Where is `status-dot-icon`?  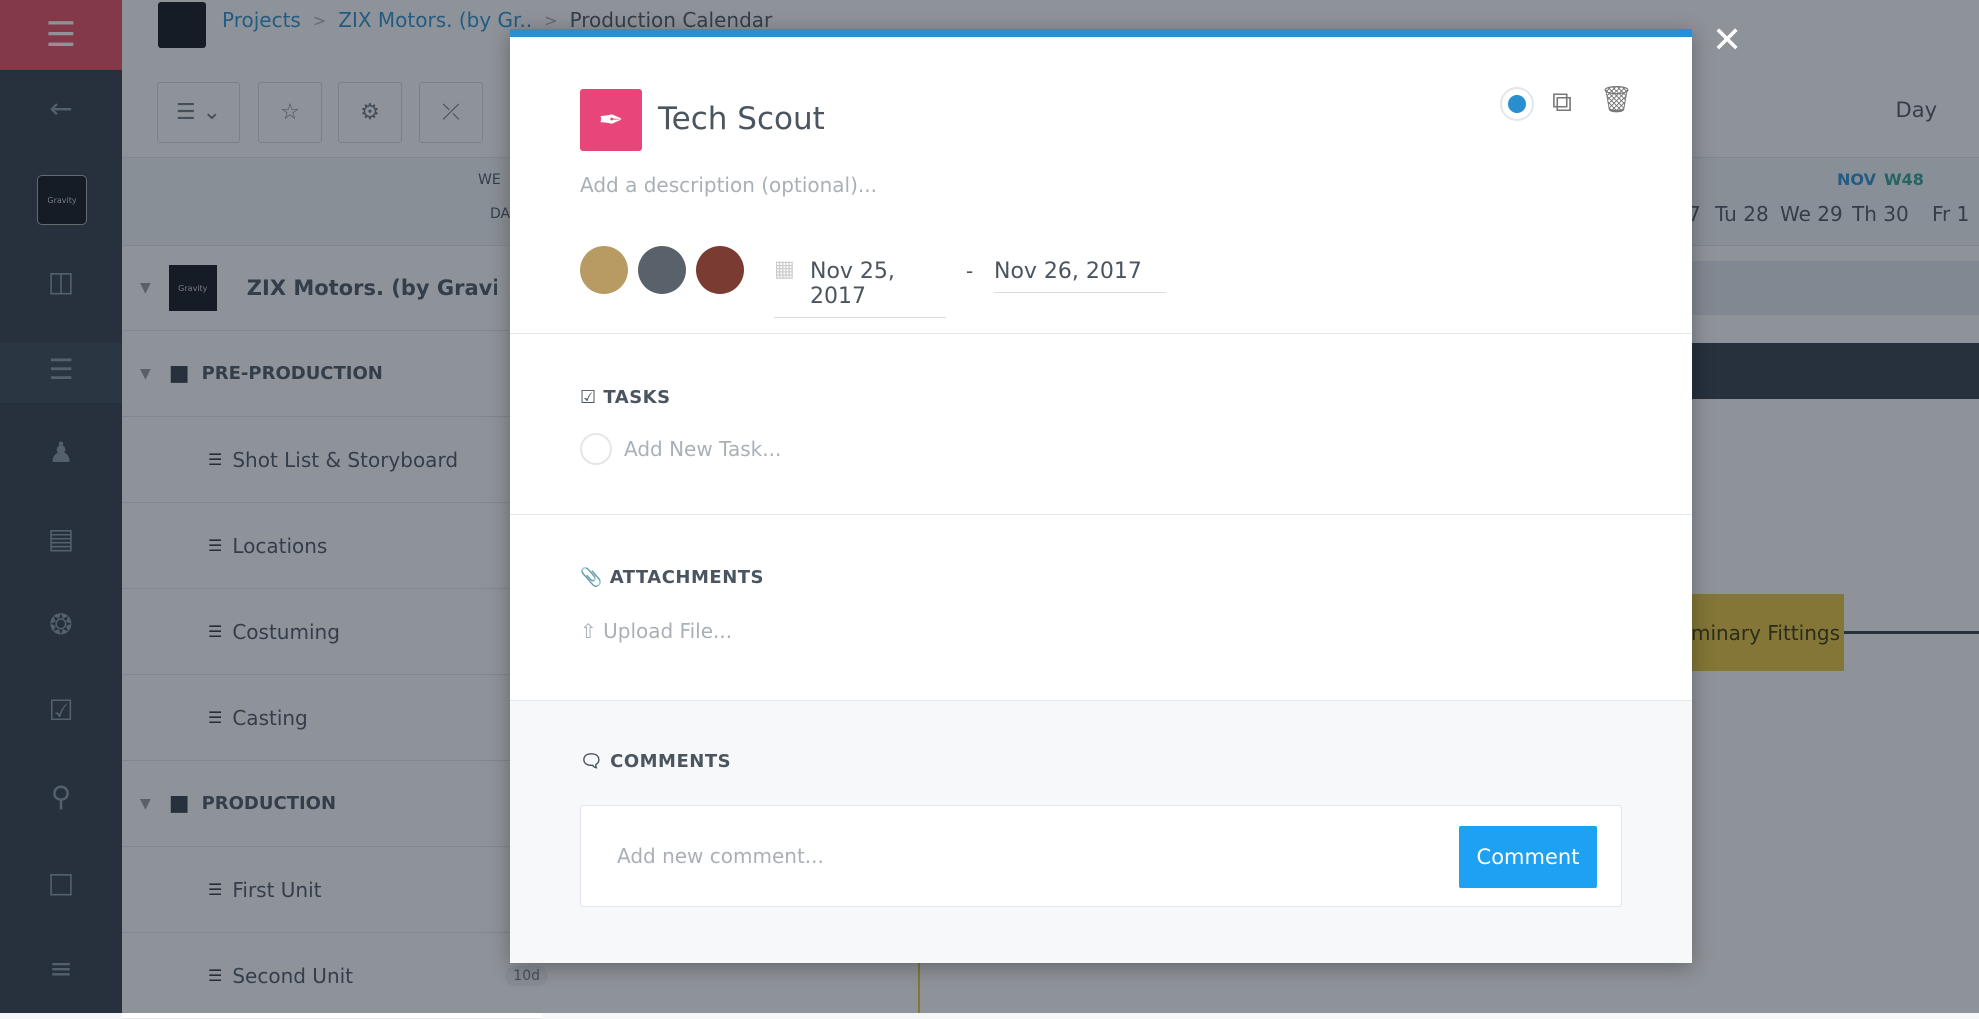 status-dot-icon is located at coordinates (1517, 104).